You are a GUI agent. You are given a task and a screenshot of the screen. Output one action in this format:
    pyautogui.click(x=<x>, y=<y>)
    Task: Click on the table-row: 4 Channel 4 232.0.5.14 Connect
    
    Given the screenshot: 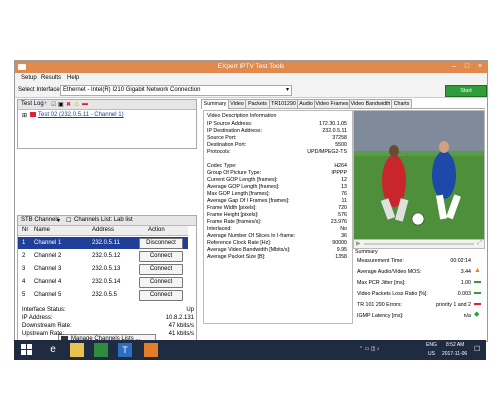 What is the action you would take?
    pyautogui.click(x=103, y=282)
    